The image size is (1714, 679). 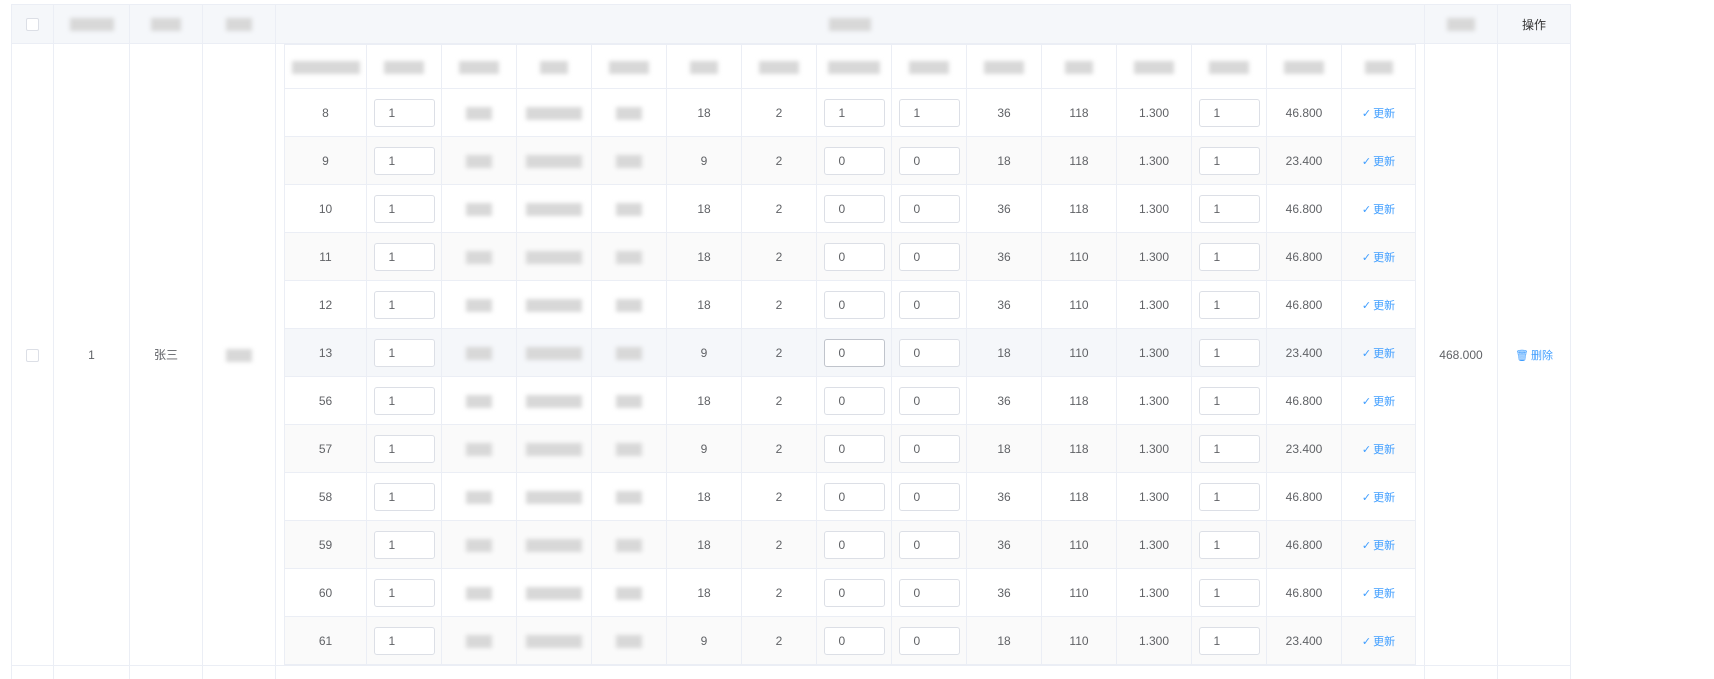 I want to click on header-select-all, so click(x=32, y=24).